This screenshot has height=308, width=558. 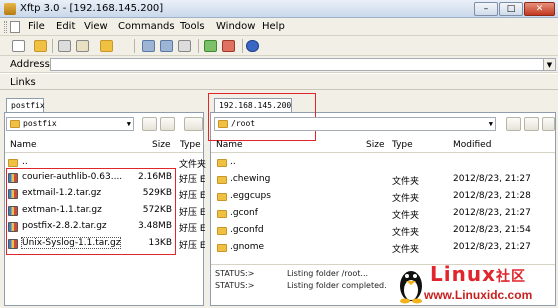 What do you see at coordinates (402, 145) in the screenshot?
I see `remote-col-type: Type` at bounding box center [402, 145].